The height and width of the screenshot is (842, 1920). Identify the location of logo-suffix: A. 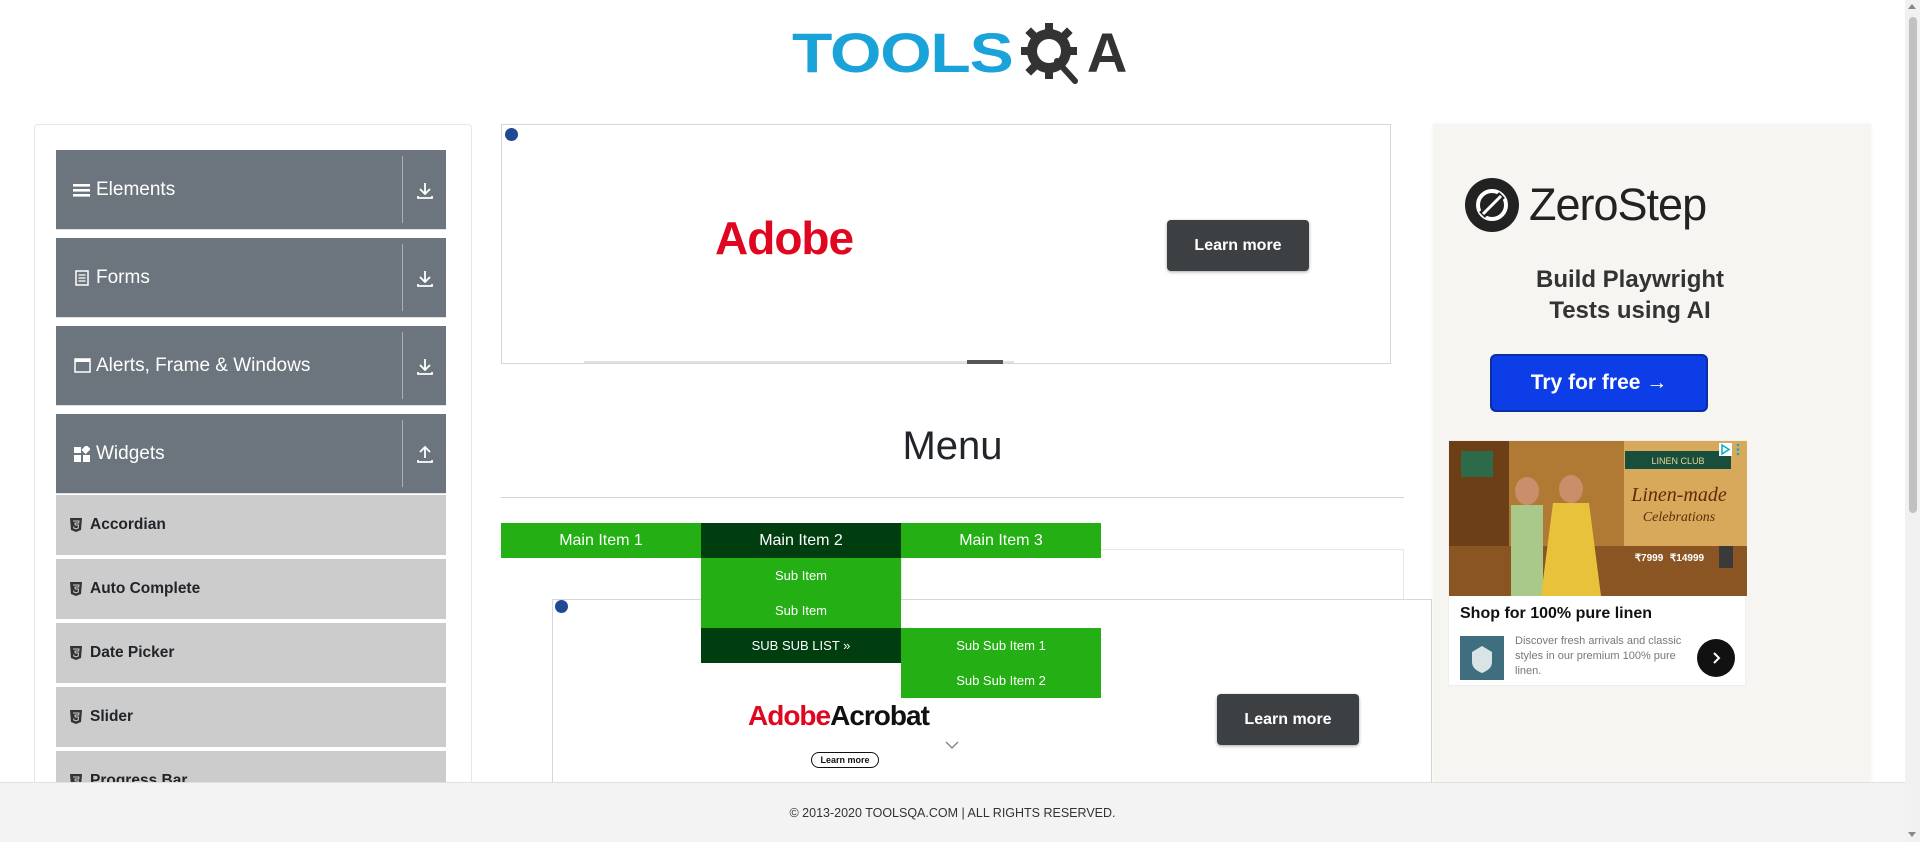
(1107, 52).